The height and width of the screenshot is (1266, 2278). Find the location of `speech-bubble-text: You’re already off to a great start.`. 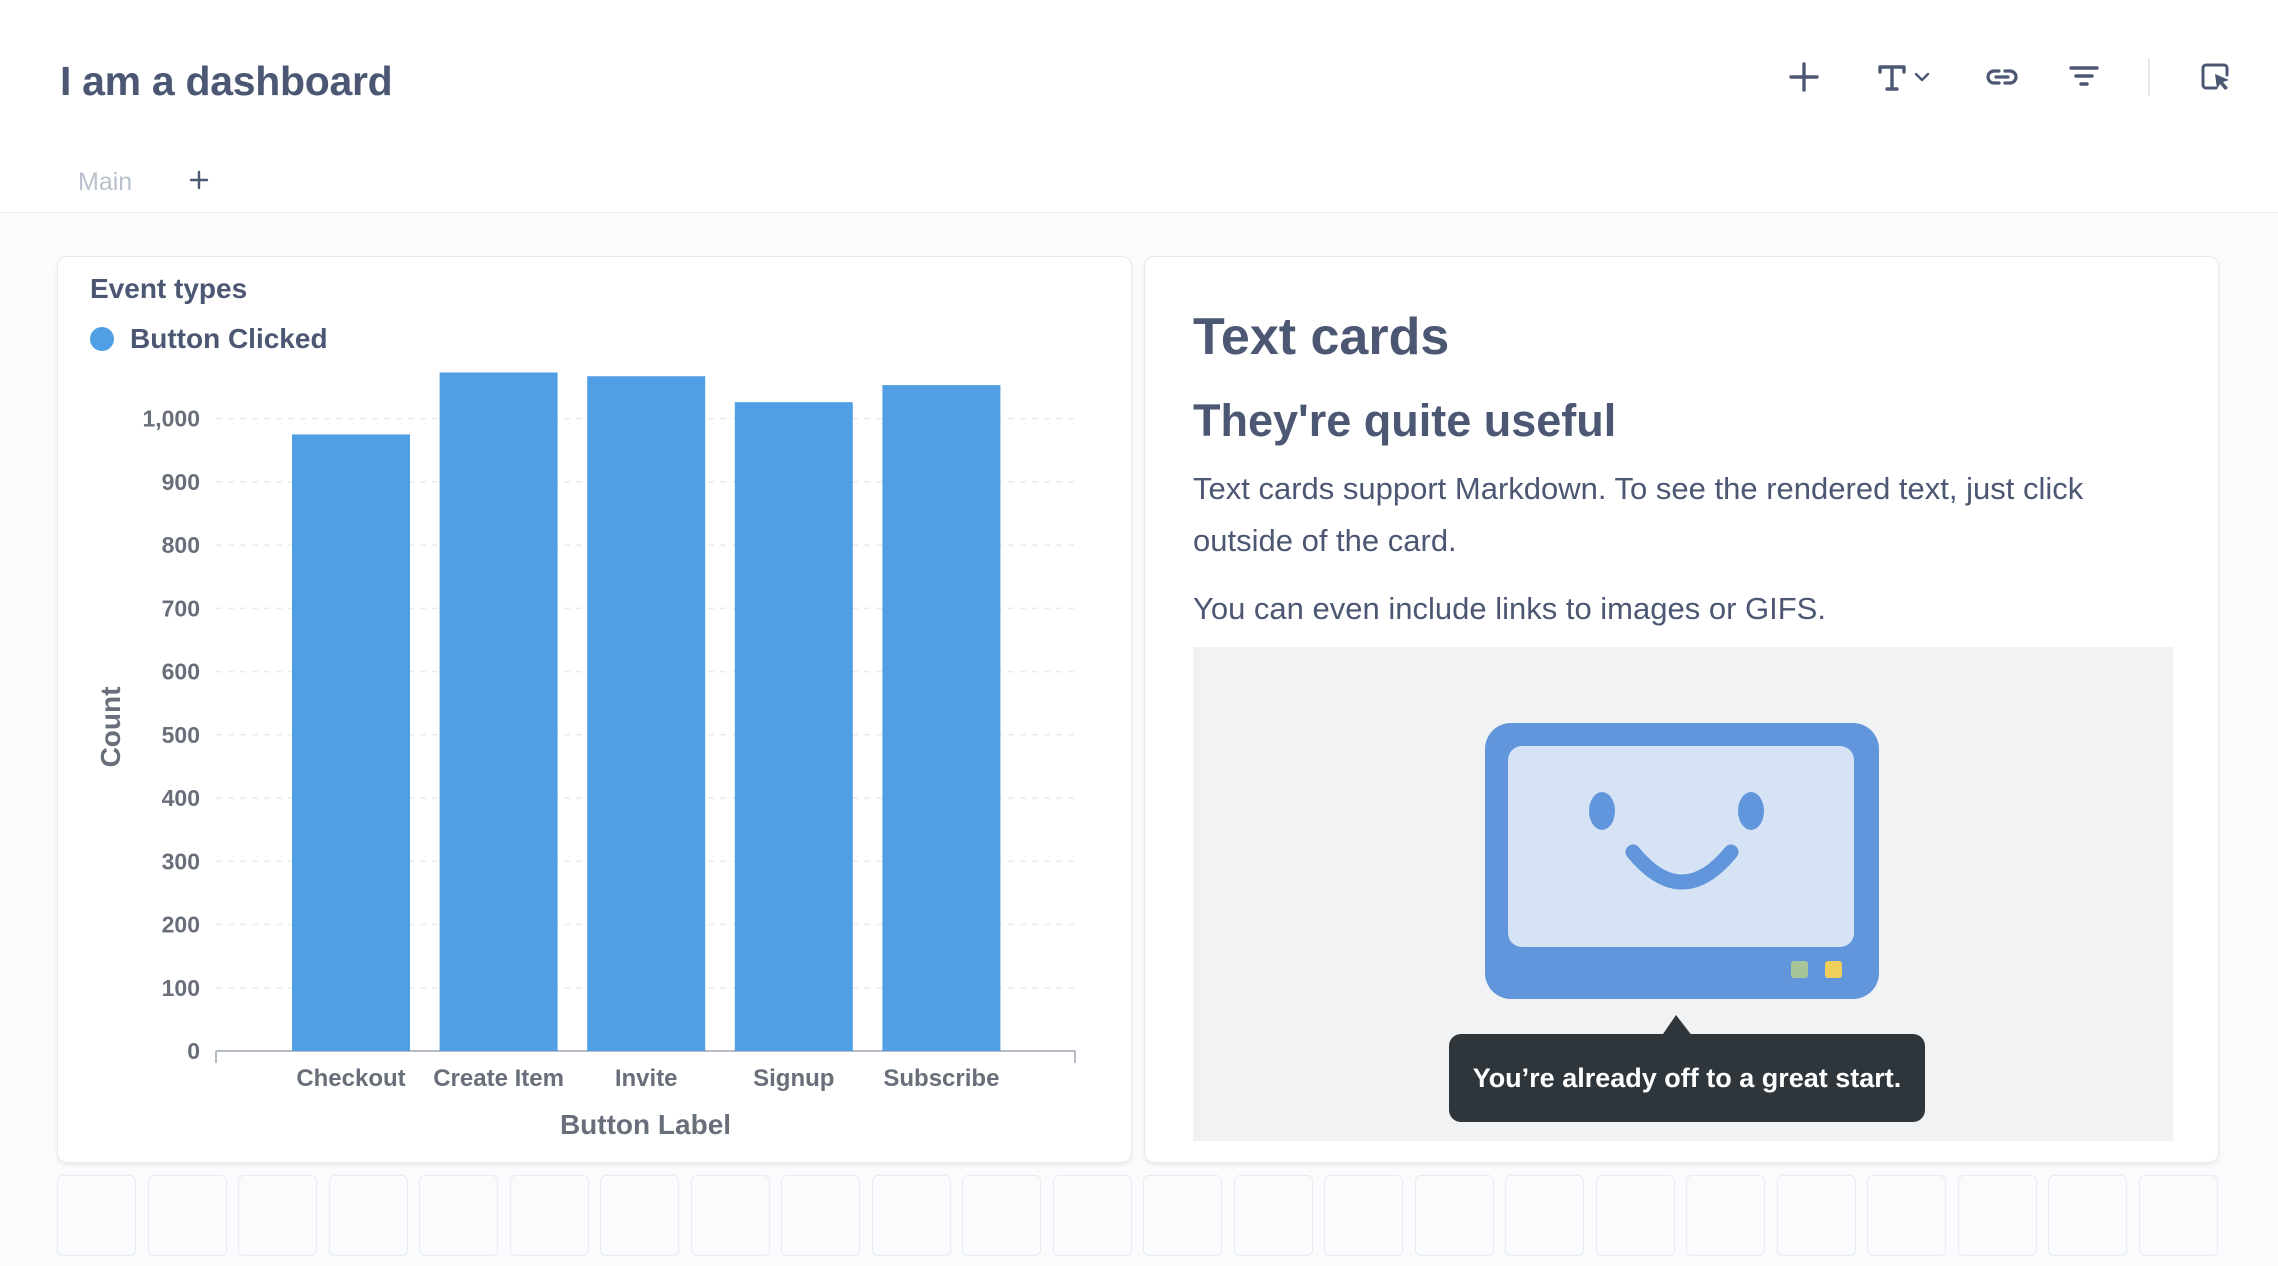

speech-bubble-text: You’re already off to a great start. is located at coordinates (1687, 1077).